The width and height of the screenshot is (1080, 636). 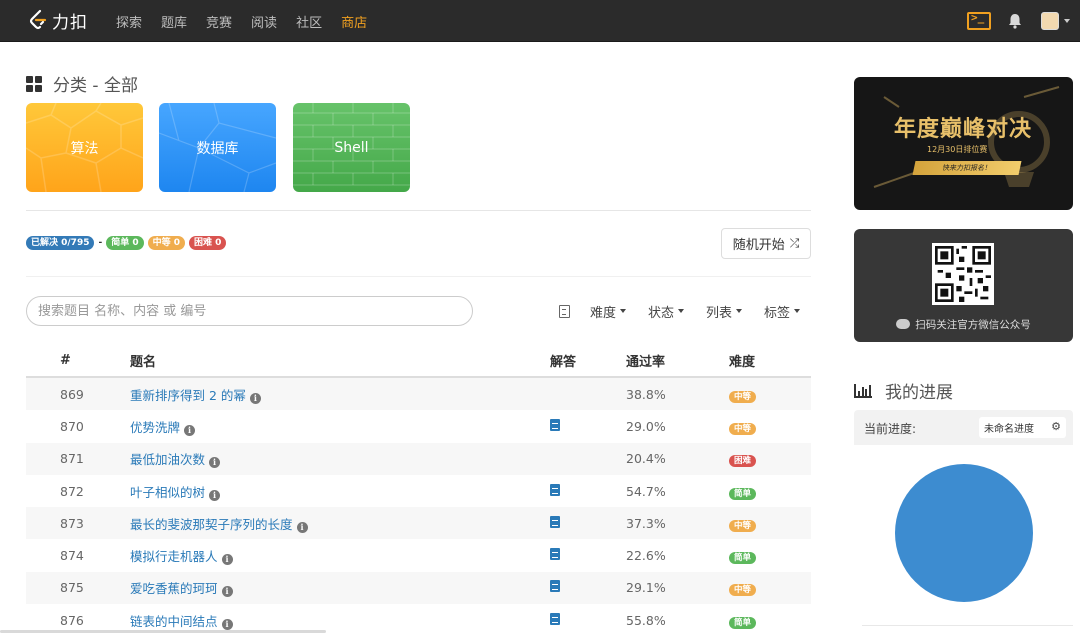 What do you see at coordinates (129, 21) in the screenshot?
I see `nav-item: 探索` at bounding box center [129, 21].